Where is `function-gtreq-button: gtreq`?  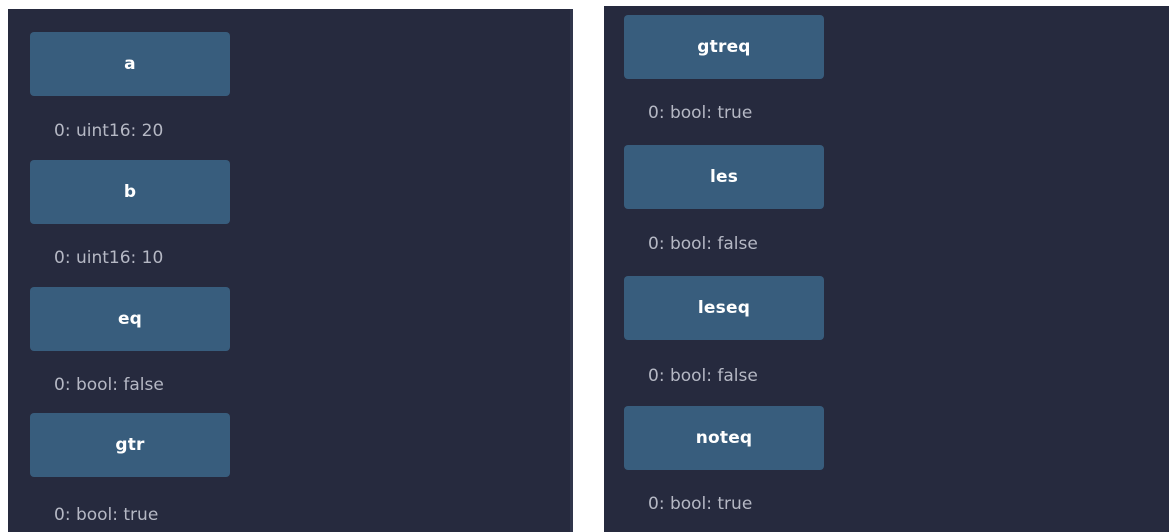 function-gtreq-button: gtreq is located at coordinates (724, 47).